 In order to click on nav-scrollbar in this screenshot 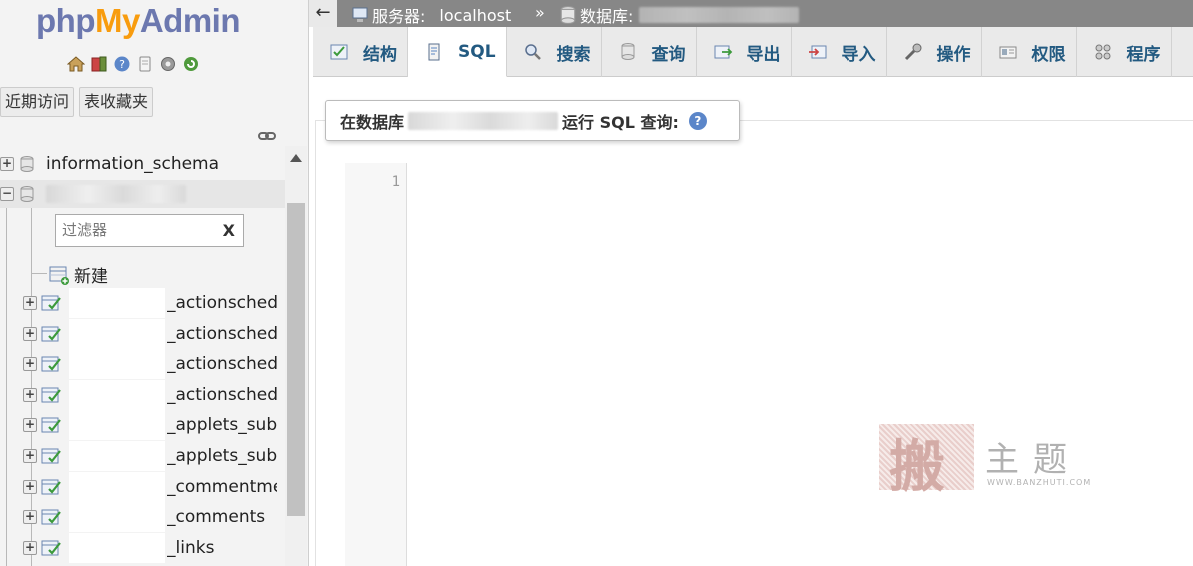, I will do `click(296, 356)`.